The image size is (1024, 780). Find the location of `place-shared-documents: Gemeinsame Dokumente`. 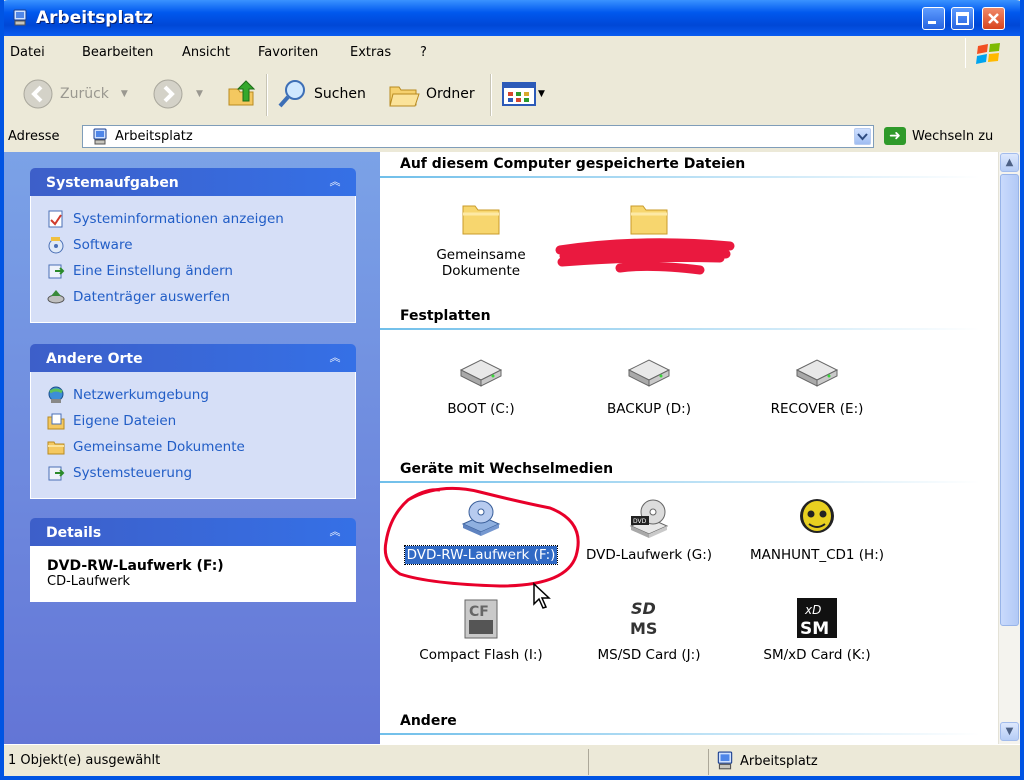

place-shared-documents: Gemeinsame Dokumente is located at coordinates (195, 447).